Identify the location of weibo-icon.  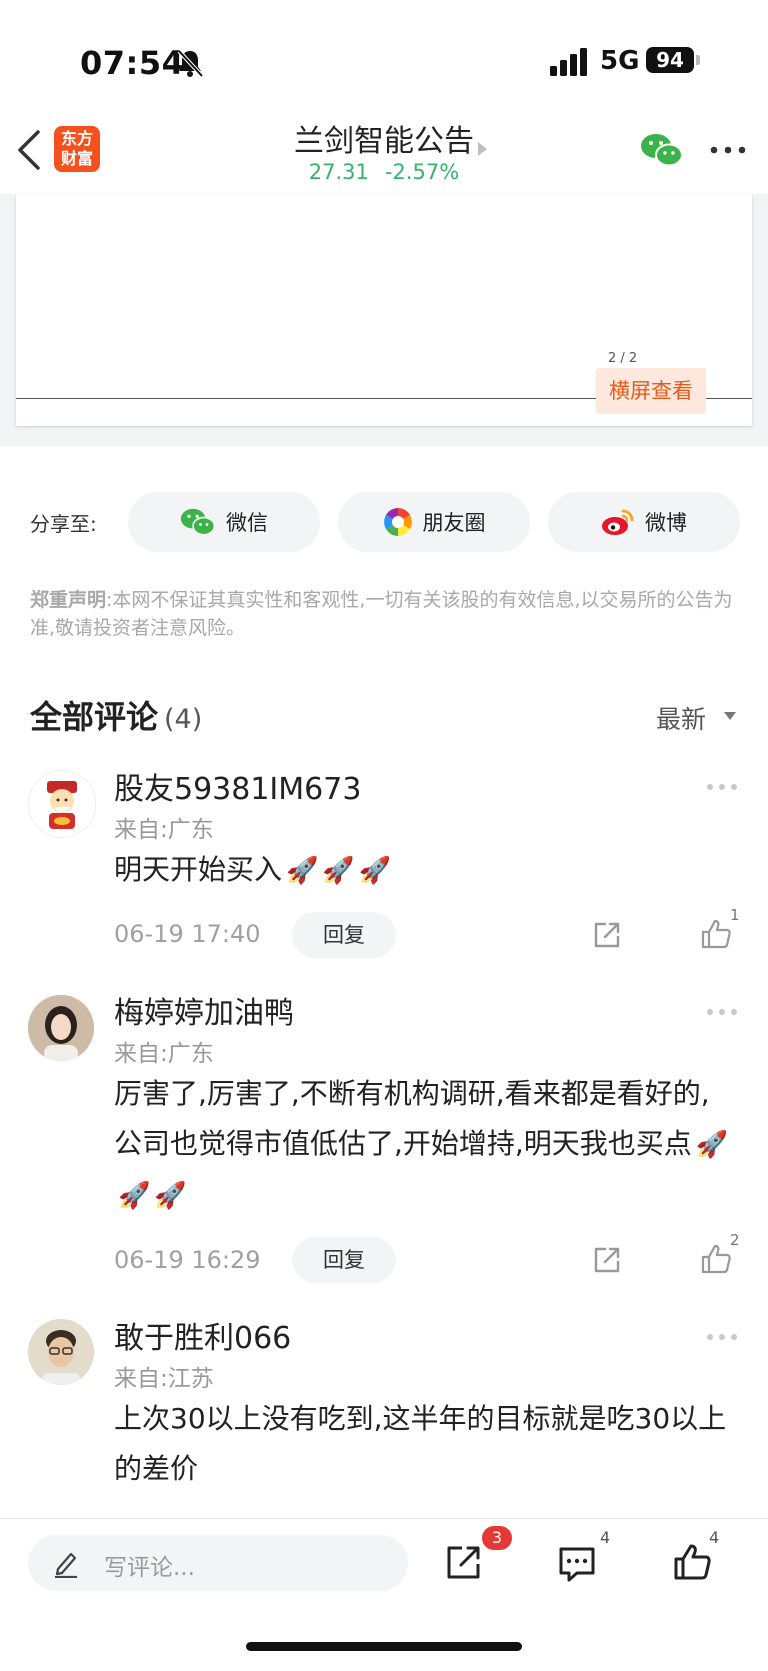
(618, 522).